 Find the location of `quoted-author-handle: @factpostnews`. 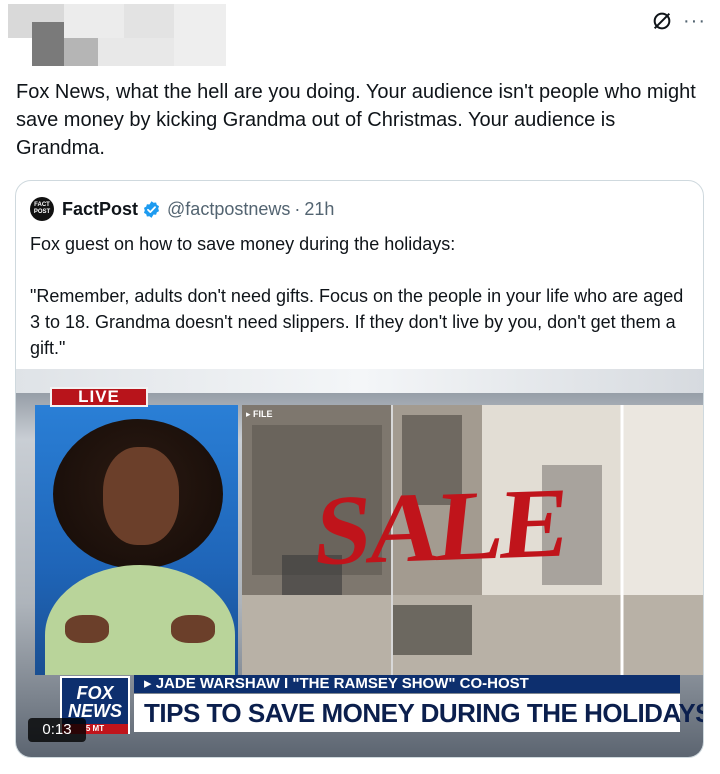

quoted-author-handle: @factpostnews is located at coordinates (228, 209).